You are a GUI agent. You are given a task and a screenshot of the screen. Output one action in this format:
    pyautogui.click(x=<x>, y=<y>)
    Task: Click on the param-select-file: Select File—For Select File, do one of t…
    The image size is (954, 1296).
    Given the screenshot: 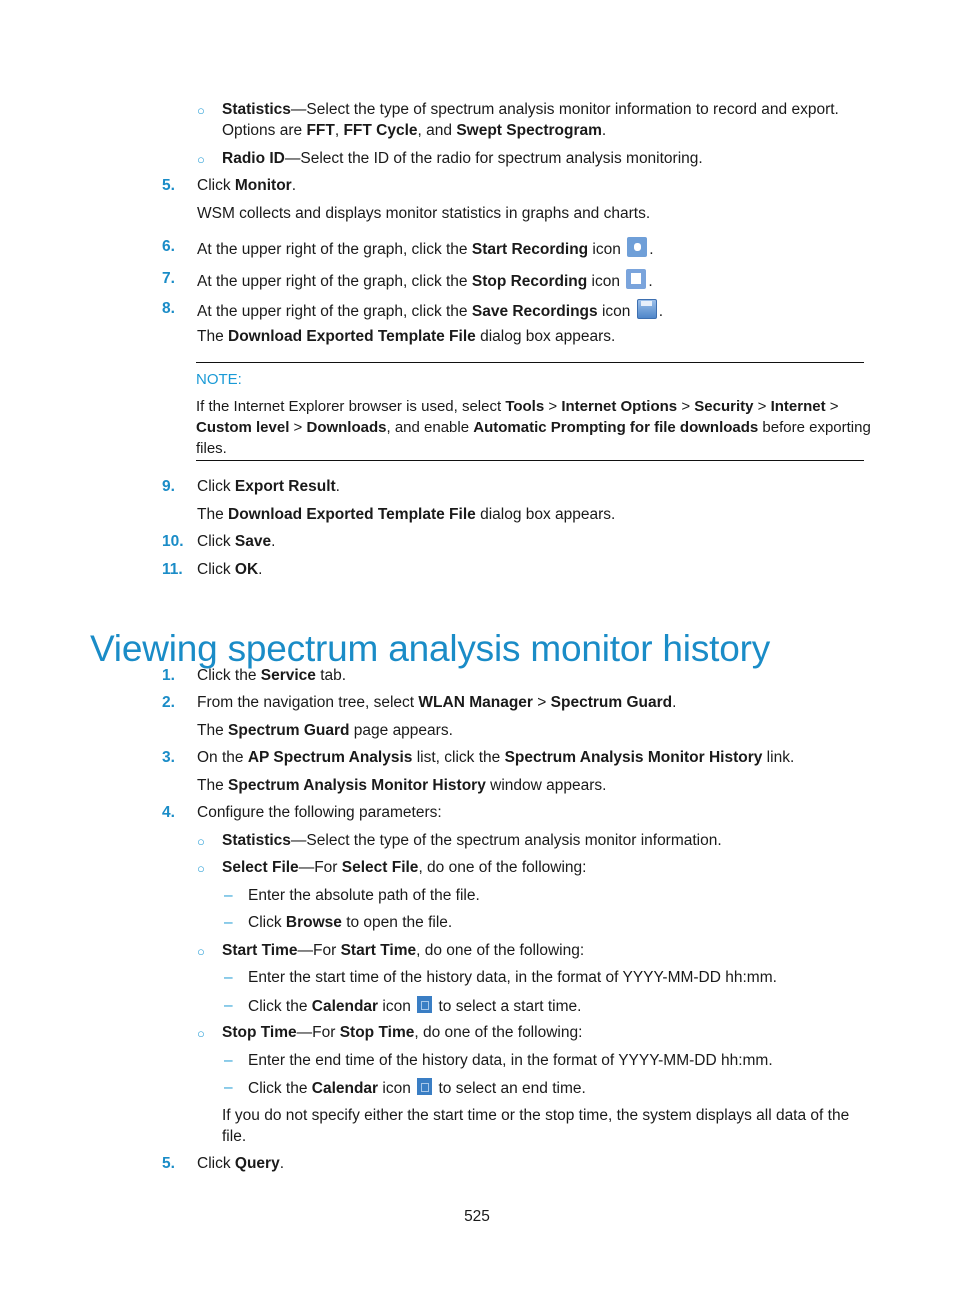 What is the action you would take?
    pyautogui.click(x=404, y=868)
    